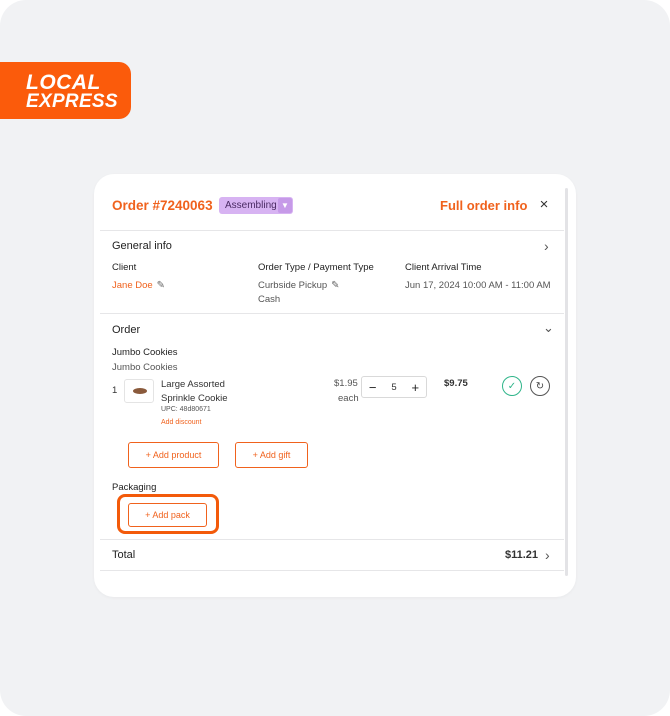  I want to click on packaging-title: Packaging, so click(134, 487).